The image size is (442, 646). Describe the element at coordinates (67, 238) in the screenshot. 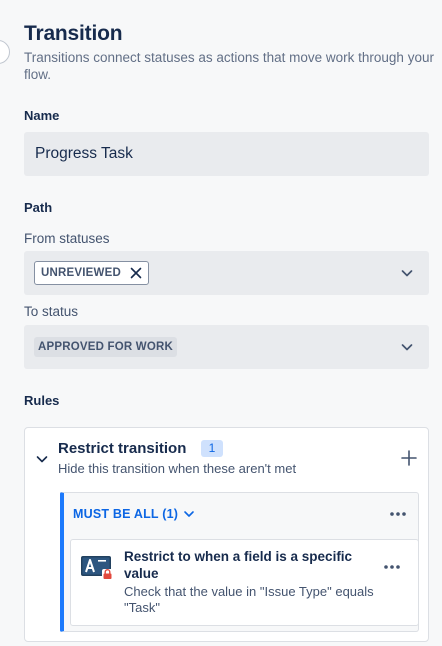

I see `from-statuses-label: From statuses` at that location.